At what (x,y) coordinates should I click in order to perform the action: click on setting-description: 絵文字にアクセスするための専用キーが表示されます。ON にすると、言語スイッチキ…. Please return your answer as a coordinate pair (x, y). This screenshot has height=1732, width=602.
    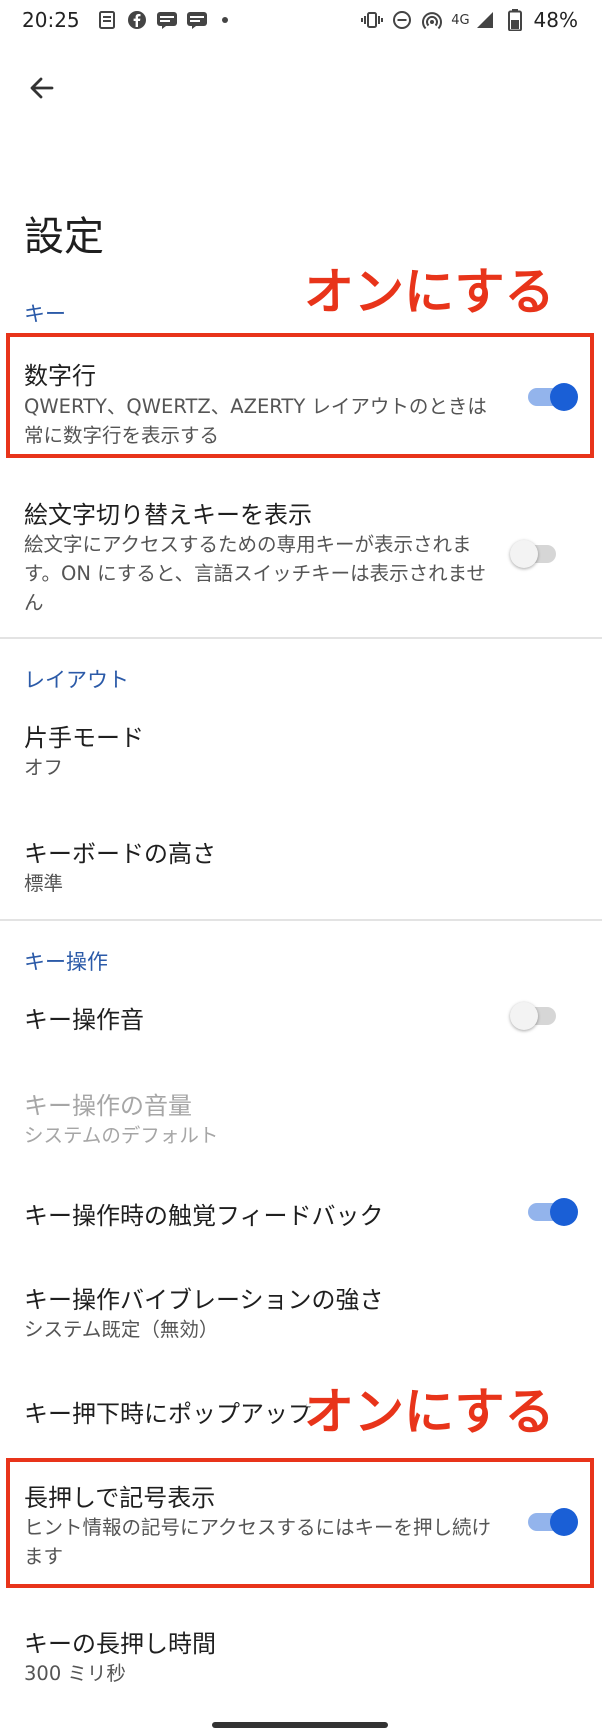
    Looking at the image, I should click on (255, 573).